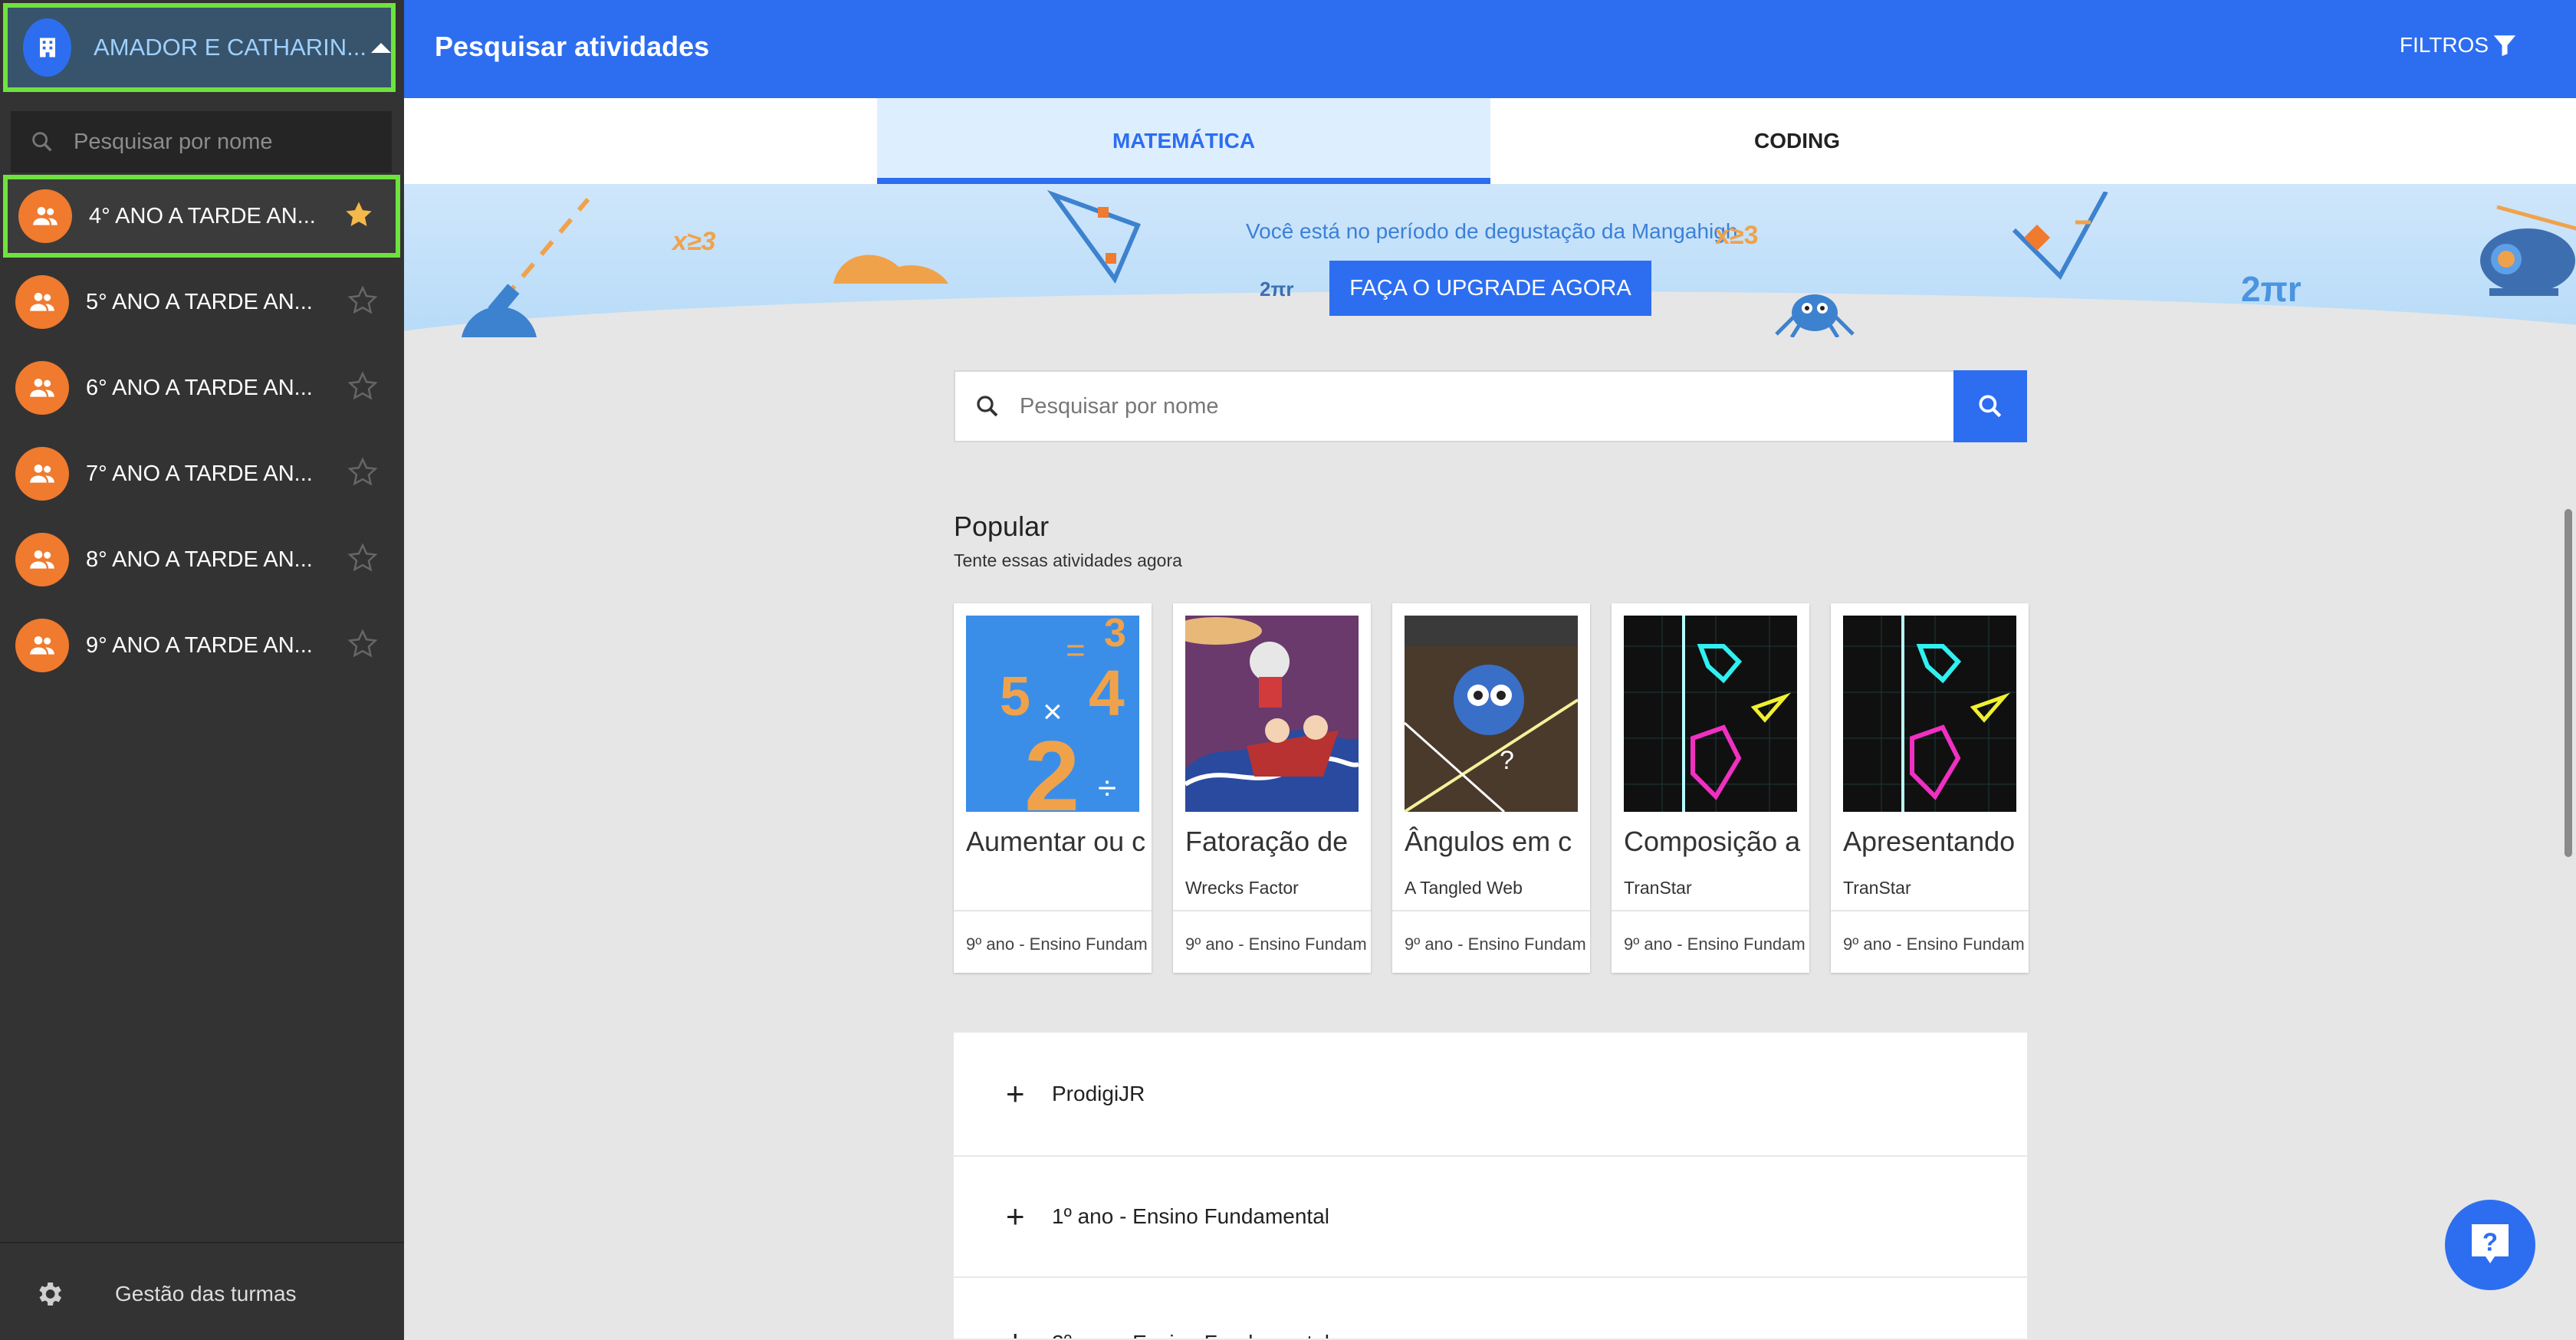  What do you see at coordinates (1052, 714) in the screenshot?
I see `activity-thumbnail: 3 = 5 × 4 2 ÷` at bounding box center [1052, 714].